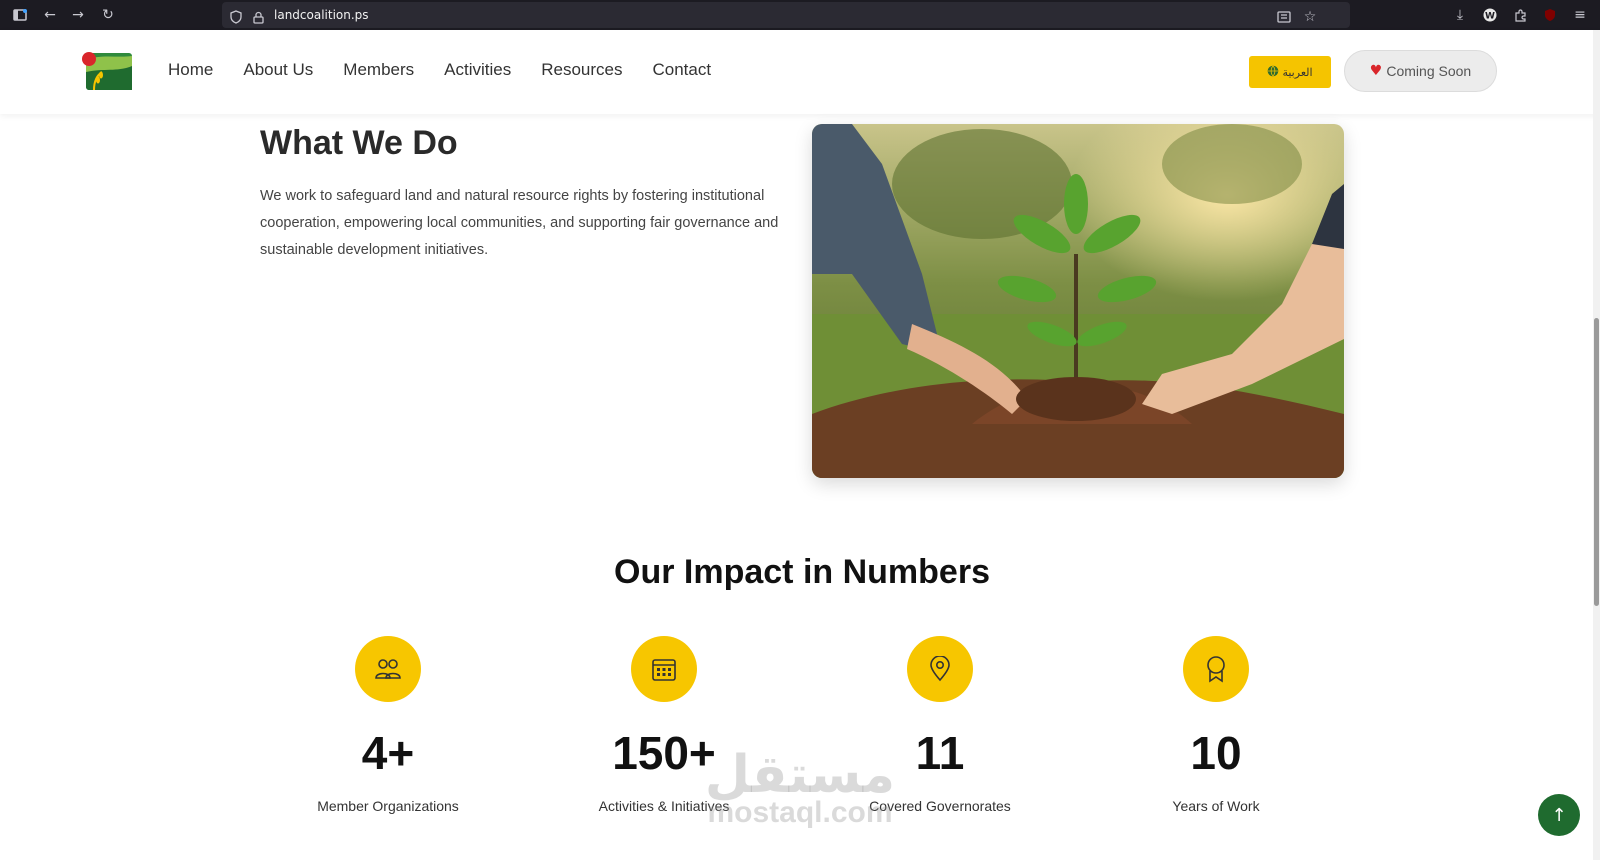 The height and width of the screenshot is (860, 1600). I want to click on extension-w-icon: W, so click(1490, 15).